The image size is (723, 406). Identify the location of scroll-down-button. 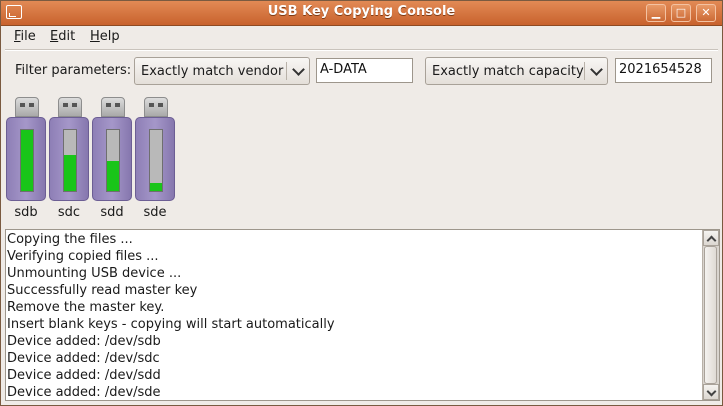
(711, 392).